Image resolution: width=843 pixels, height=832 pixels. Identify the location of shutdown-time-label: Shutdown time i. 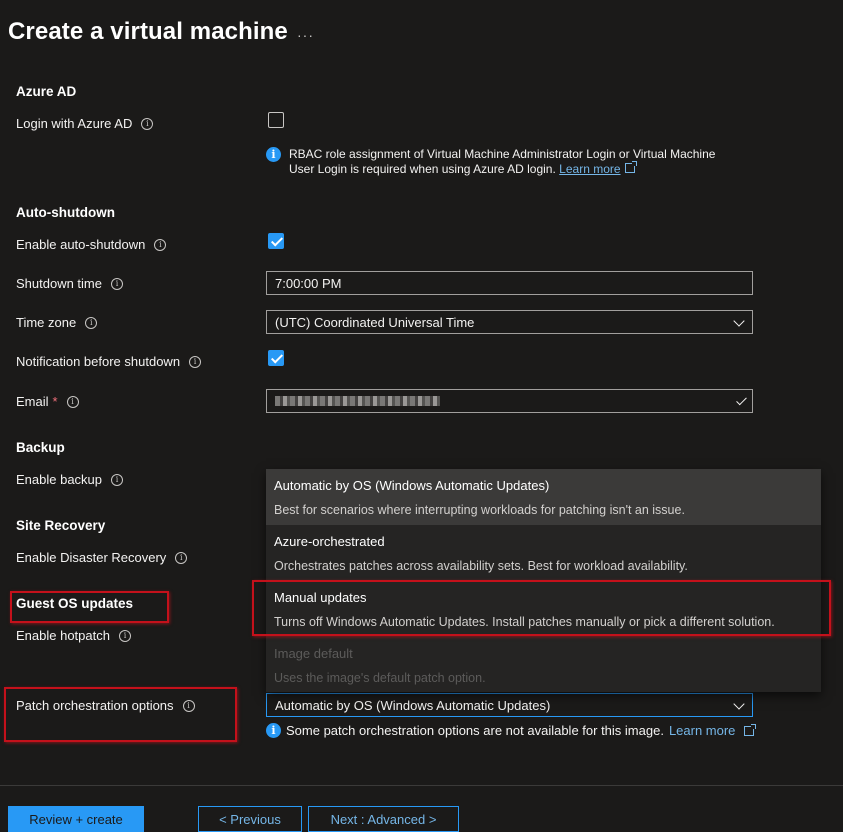
(69, 283).